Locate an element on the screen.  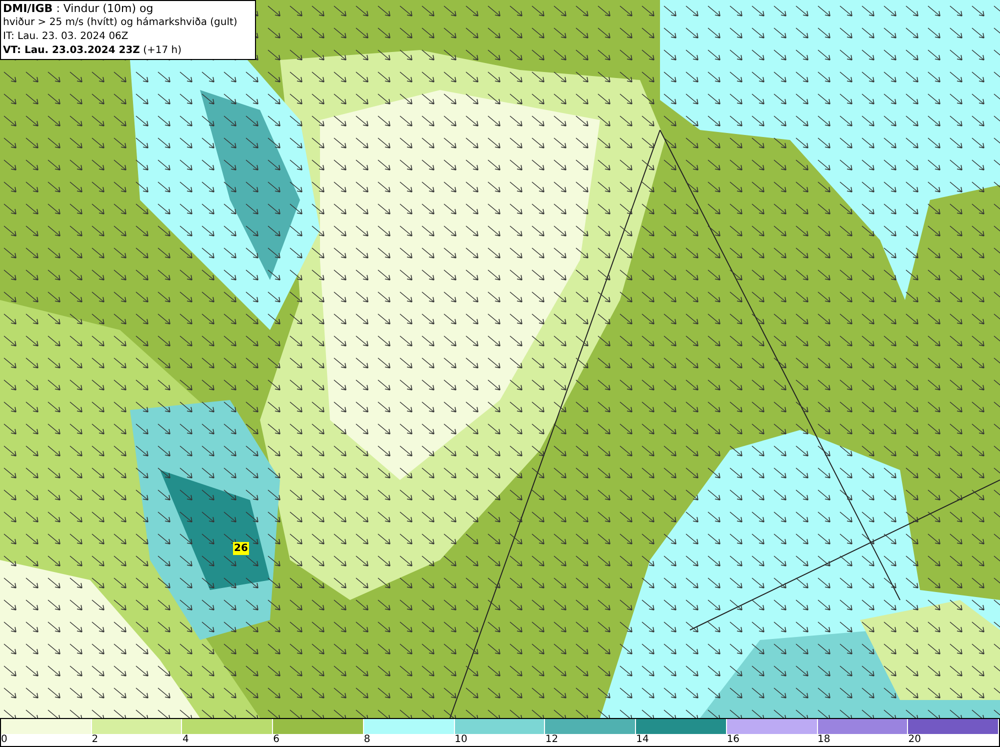
legend-label: 0 is located at coordinates (4, 740).